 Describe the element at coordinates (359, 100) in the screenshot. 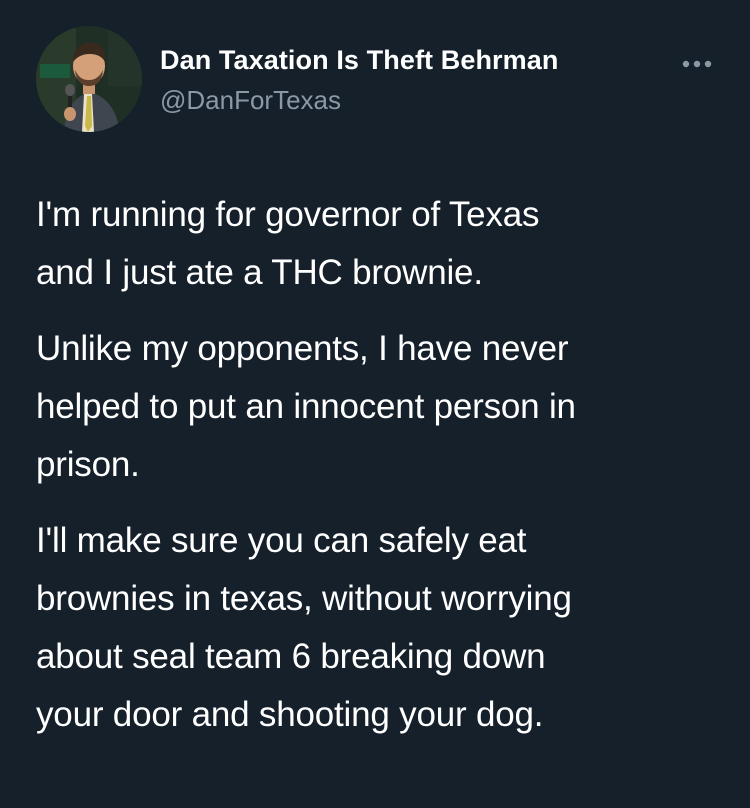

I see `handle: @DanForTexas` at that location.